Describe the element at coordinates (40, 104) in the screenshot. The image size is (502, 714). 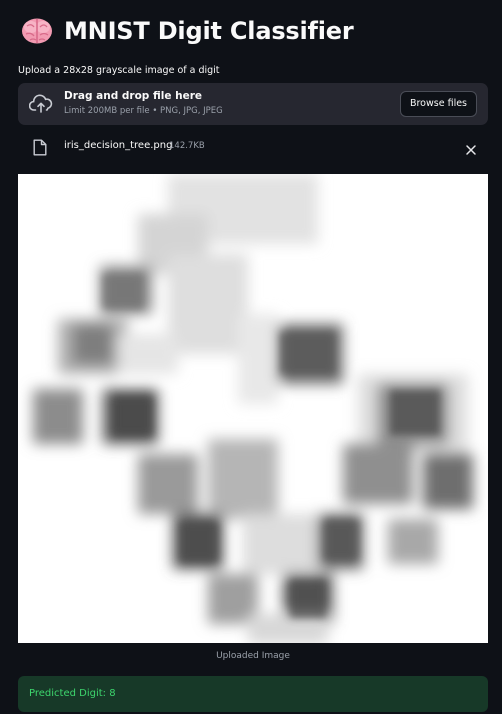
I see `cloud-upload-icon` at that location.